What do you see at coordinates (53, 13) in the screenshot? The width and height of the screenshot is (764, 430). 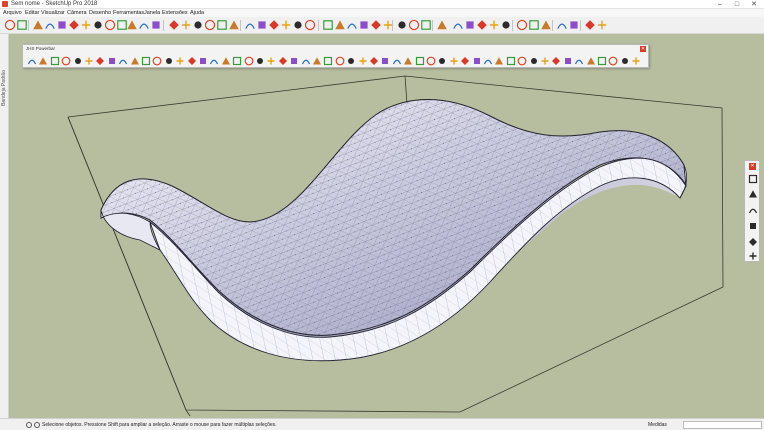 I see `menu-visualizar: Visualizar` at bounding box center [53, 13].